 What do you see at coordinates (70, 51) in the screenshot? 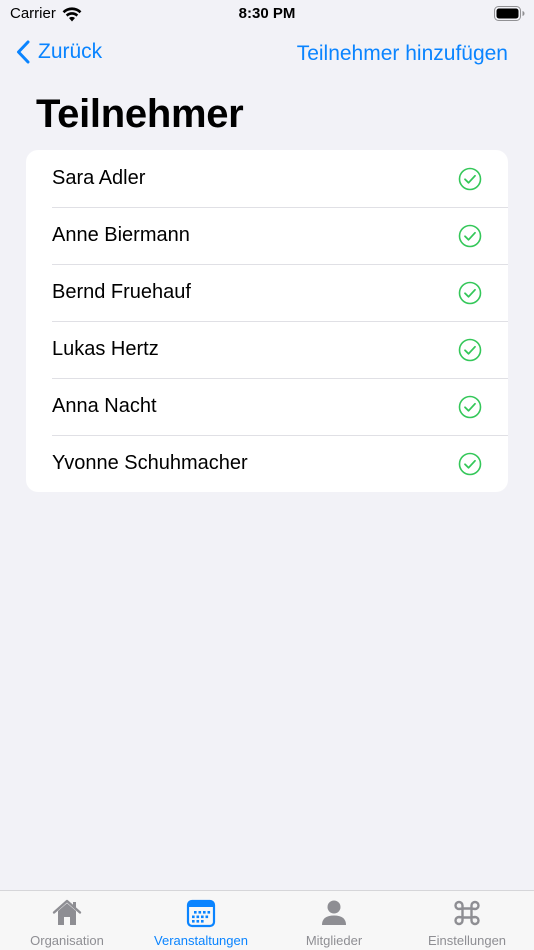
I see `back-button-label: Zurück` at bounding box center [70, 51].